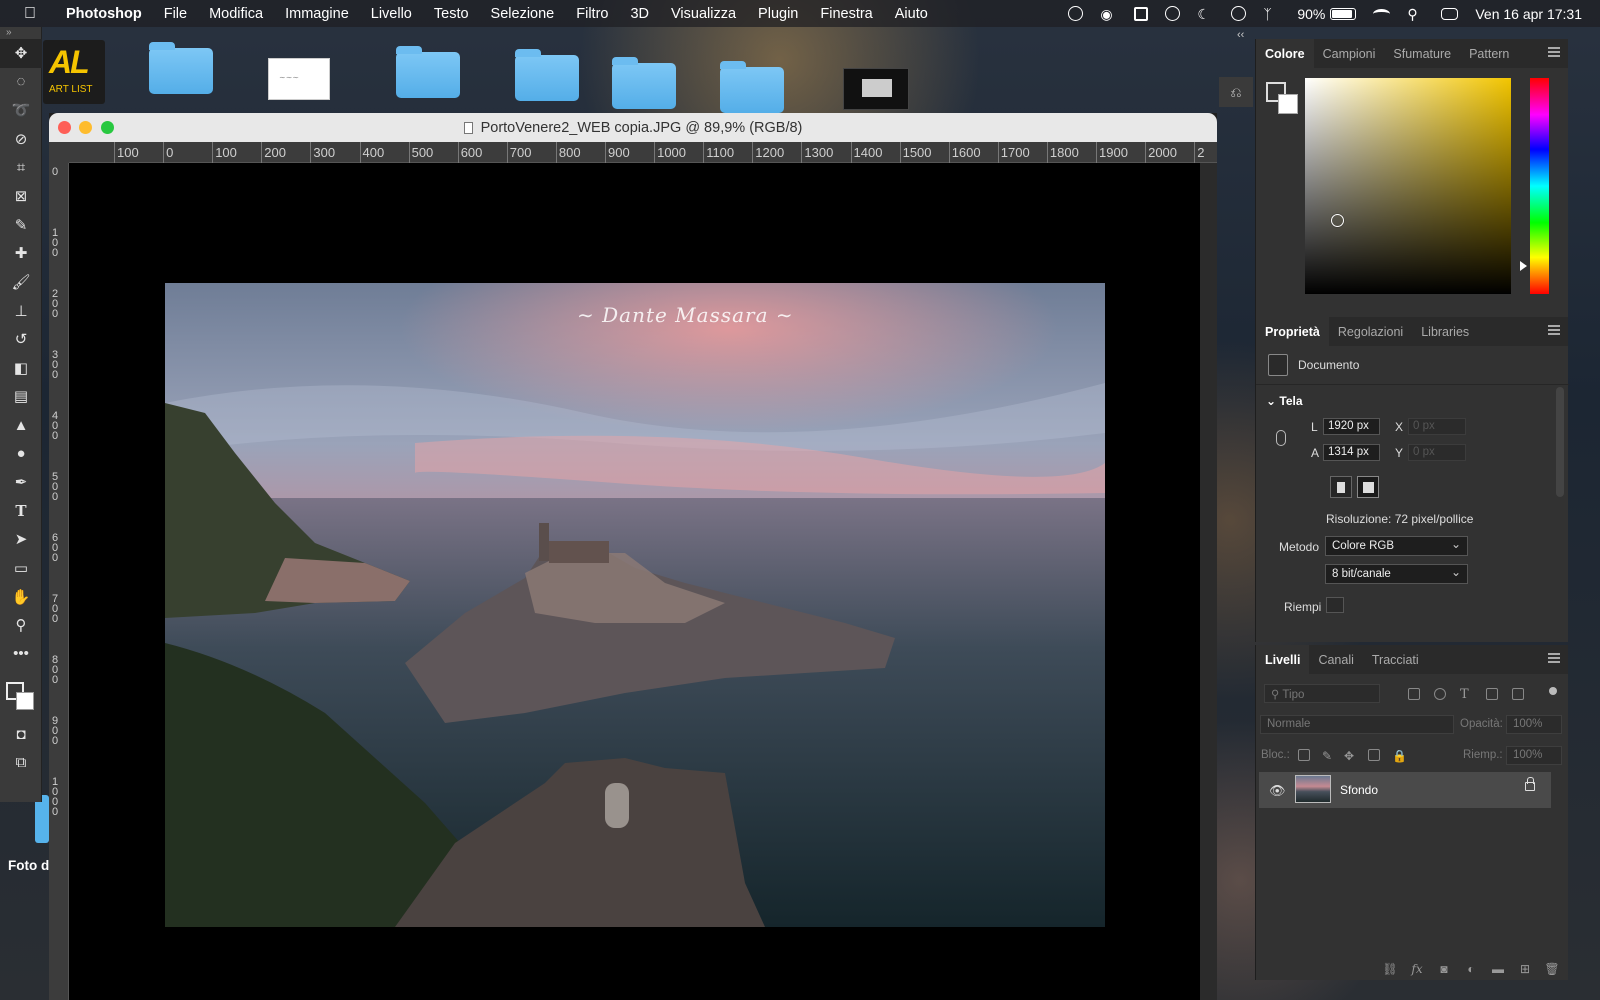  What do you see at coordinates (1285, 53) in the screenshot?
I see `tab-colore: Colore` at bounding box center [1285, 53].